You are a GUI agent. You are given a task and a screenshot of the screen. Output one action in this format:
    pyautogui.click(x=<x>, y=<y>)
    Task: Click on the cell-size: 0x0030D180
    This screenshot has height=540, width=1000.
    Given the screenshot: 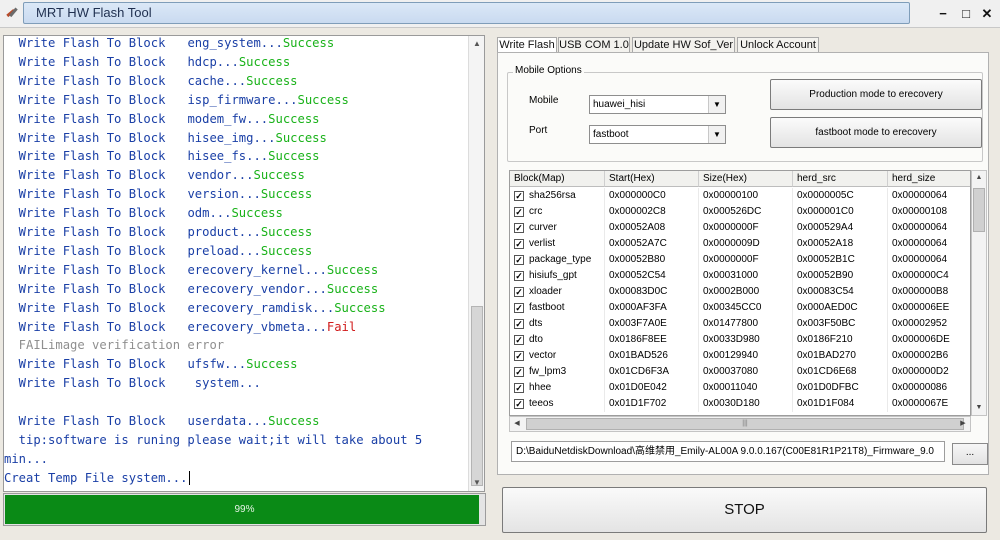 What is the action you would take?
    pyautogui.click(x=746, y=404)
    